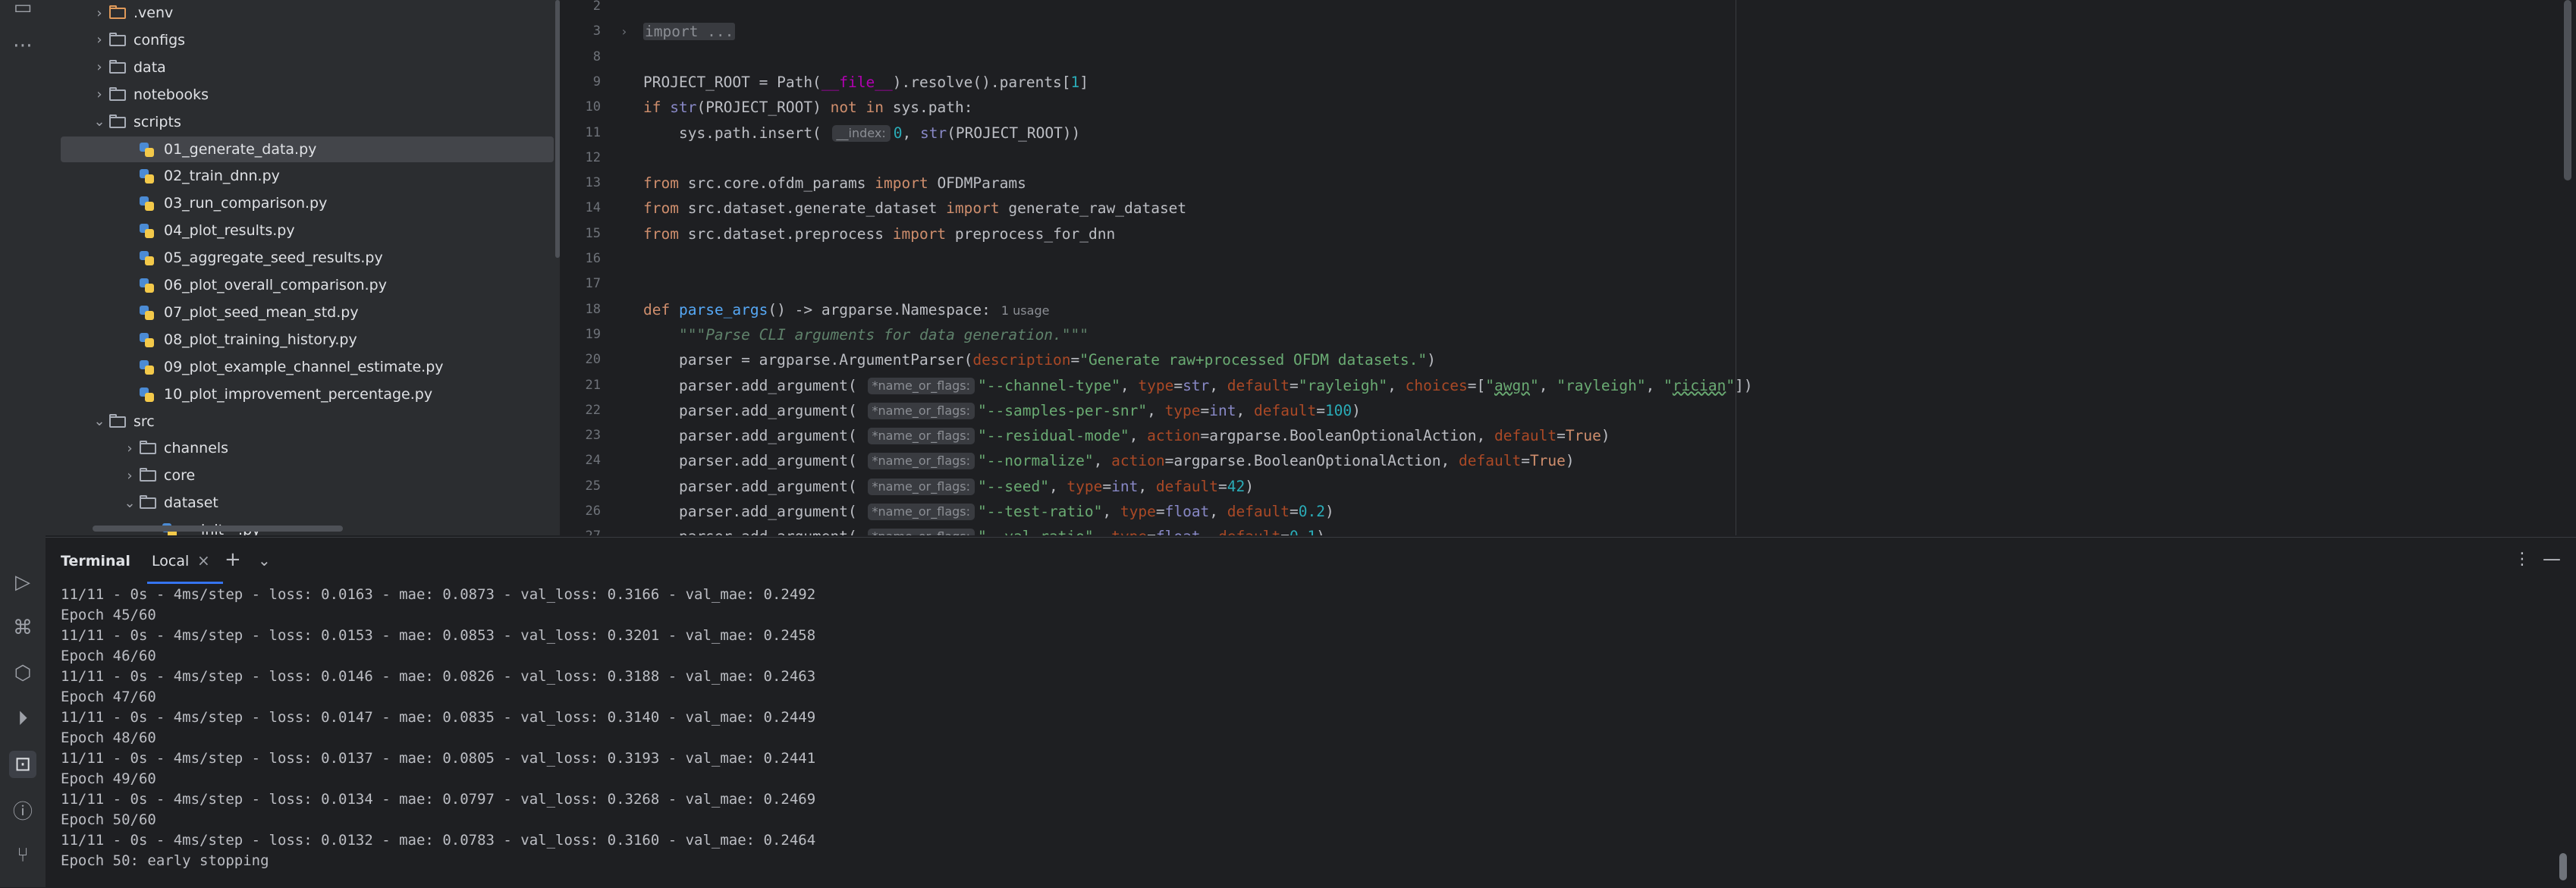  What do you see at coordinates (218, 529) in the screenshot?
I see `tree-horizontal-scrollbar` at bounding box center [218, 529].